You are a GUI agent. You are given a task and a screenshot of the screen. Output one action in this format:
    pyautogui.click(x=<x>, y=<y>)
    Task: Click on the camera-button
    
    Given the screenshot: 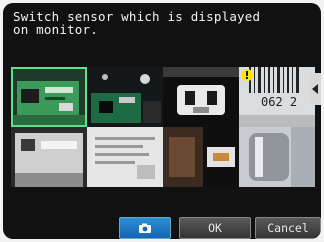 What is the action you would take?
    pyautogui.click(x=145, y=228)
    